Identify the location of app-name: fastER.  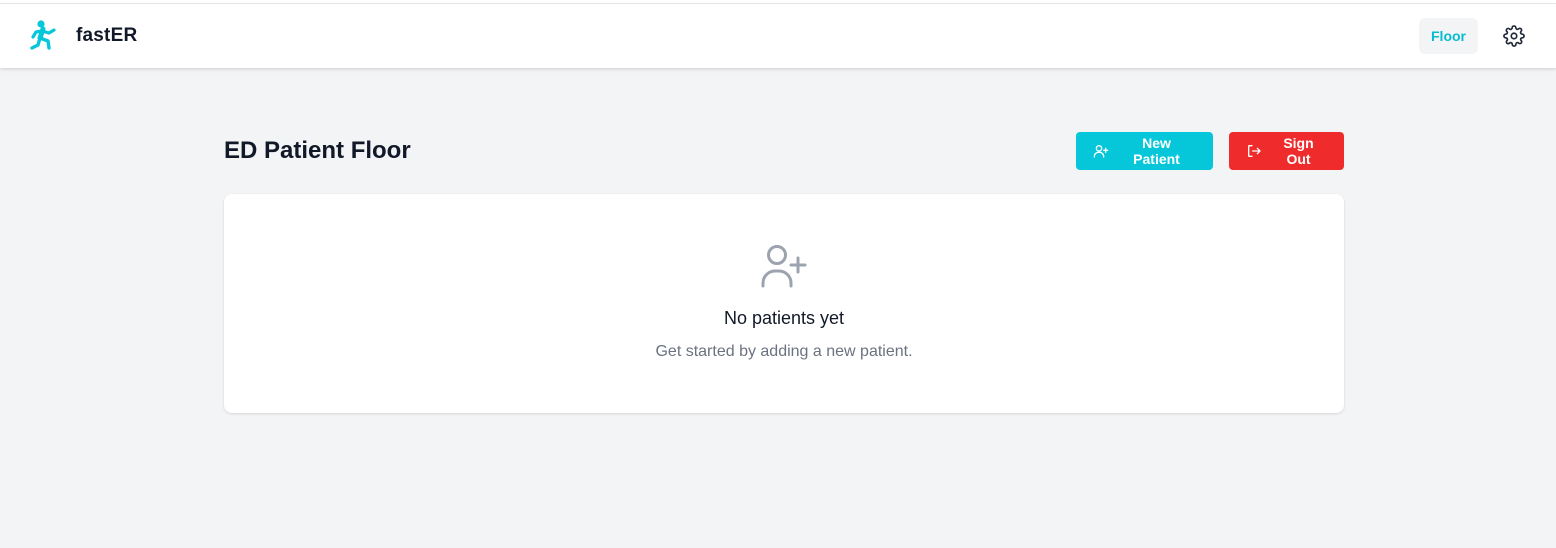
(107, 35).